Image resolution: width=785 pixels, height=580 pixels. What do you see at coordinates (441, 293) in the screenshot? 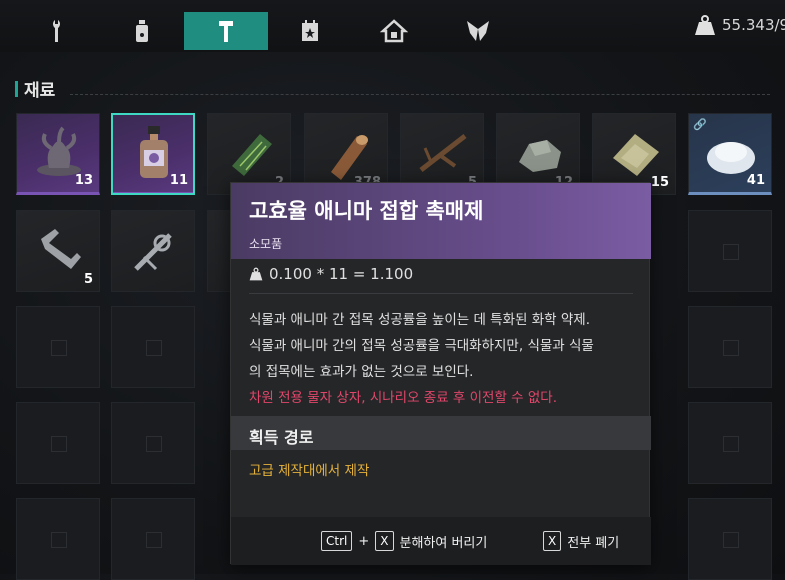
I see `tooltip-divider` at bounding box center [441, 293].